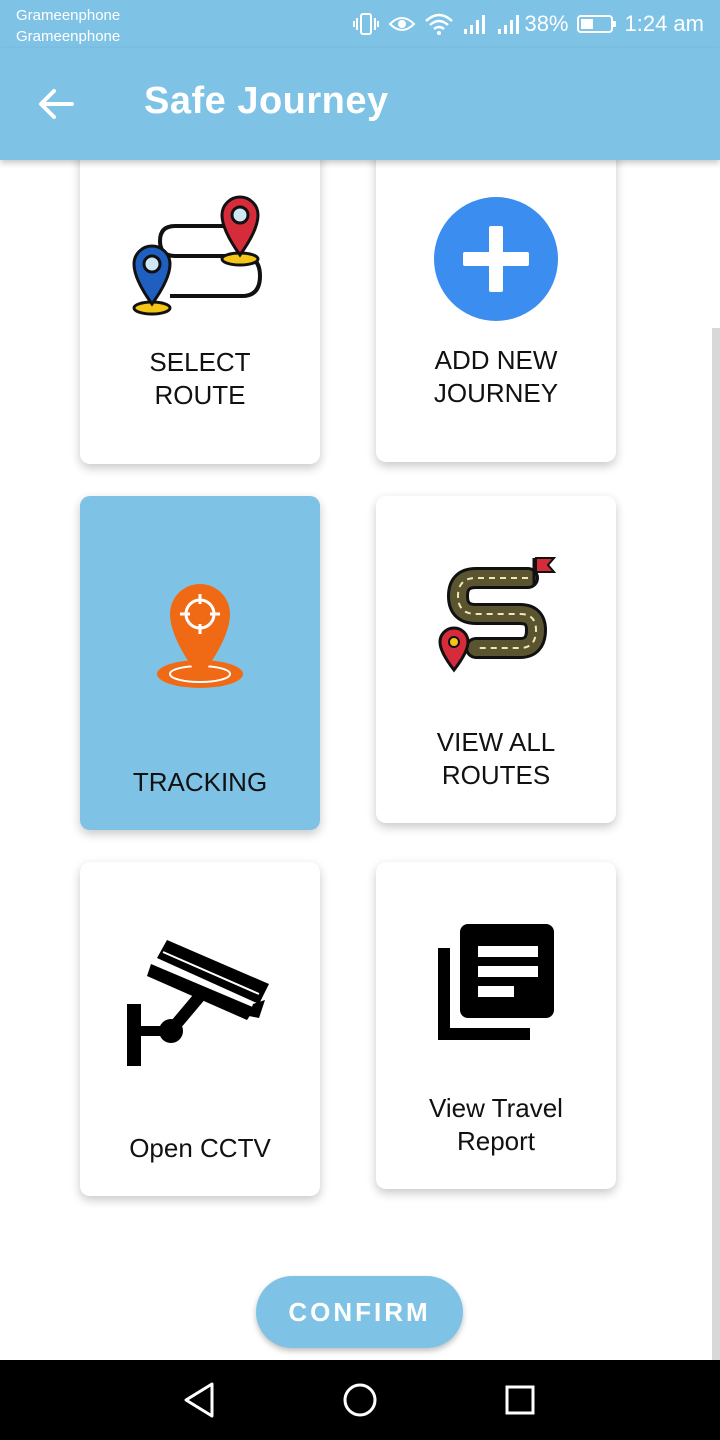 The image size is (720, 1440). What do you see at coordinates (496, 1124) in the screenshot?
I see `view-travel-report-label: View Travel Report` at bounding box center [496, 1124].